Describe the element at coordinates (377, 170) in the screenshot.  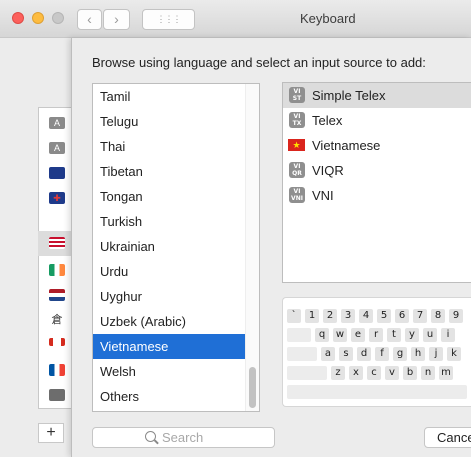
I see `input-source-viqr: VI QR VIQR` at that location.